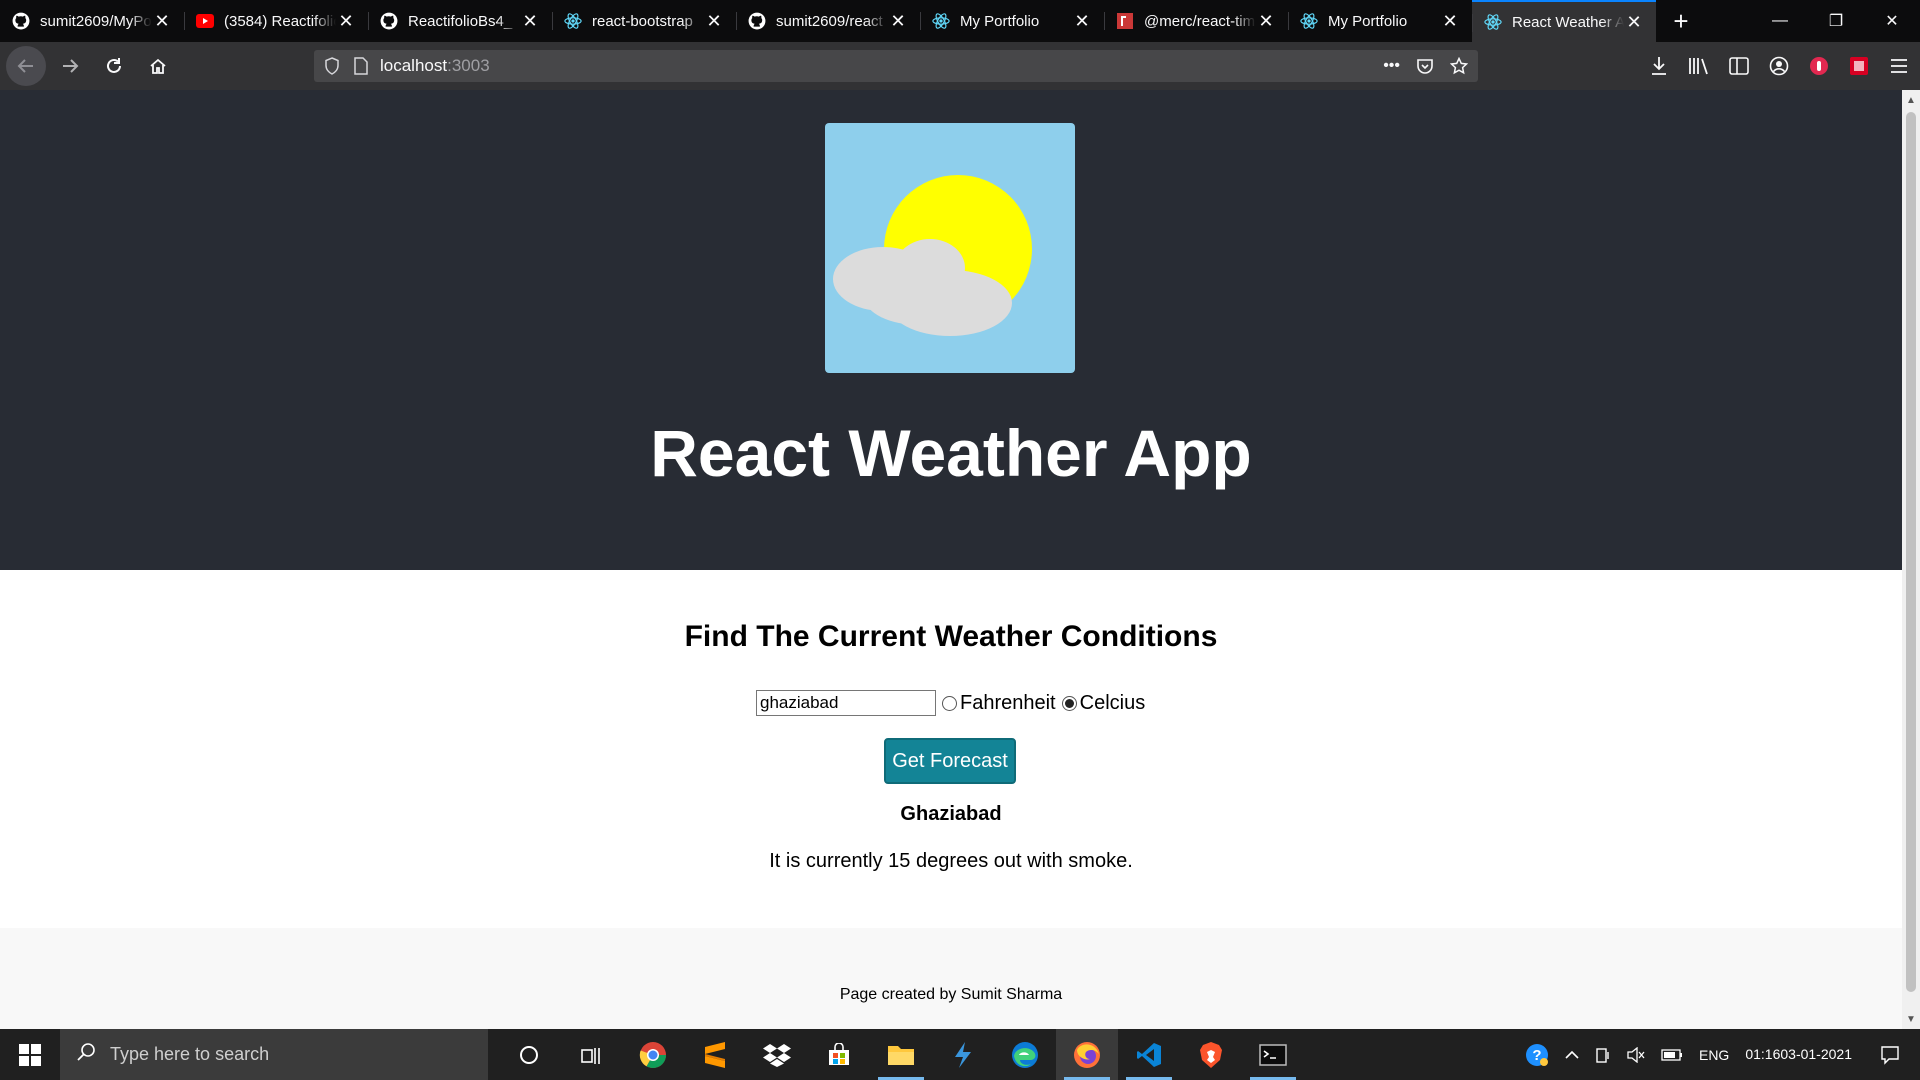 This screenshot has height=1080, width=1920. I want to click on file-explorer-icon, so click(901, 1054).